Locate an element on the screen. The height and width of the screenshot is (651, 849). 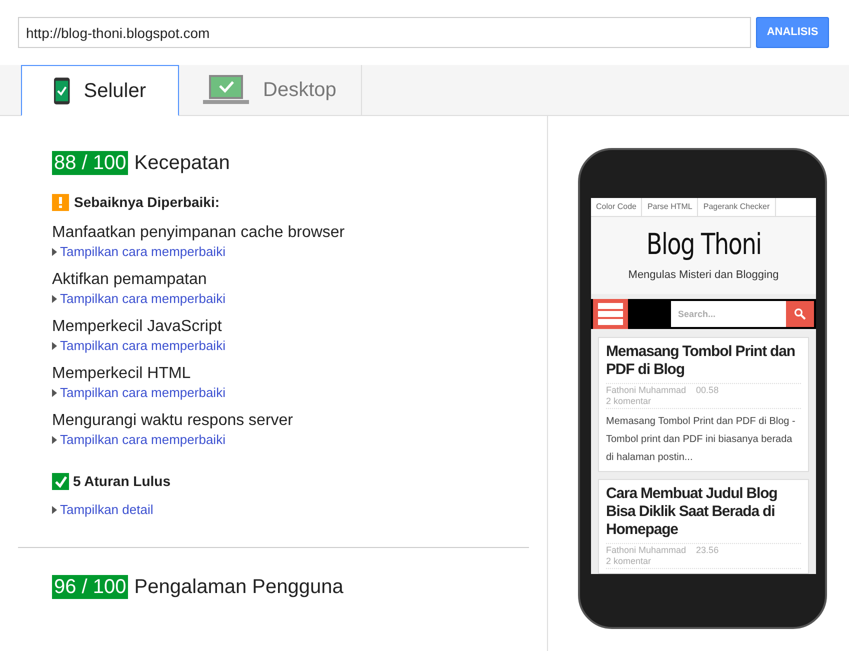
rule-title: Aktifkan pemampatan is located at coordinates (130, 280).